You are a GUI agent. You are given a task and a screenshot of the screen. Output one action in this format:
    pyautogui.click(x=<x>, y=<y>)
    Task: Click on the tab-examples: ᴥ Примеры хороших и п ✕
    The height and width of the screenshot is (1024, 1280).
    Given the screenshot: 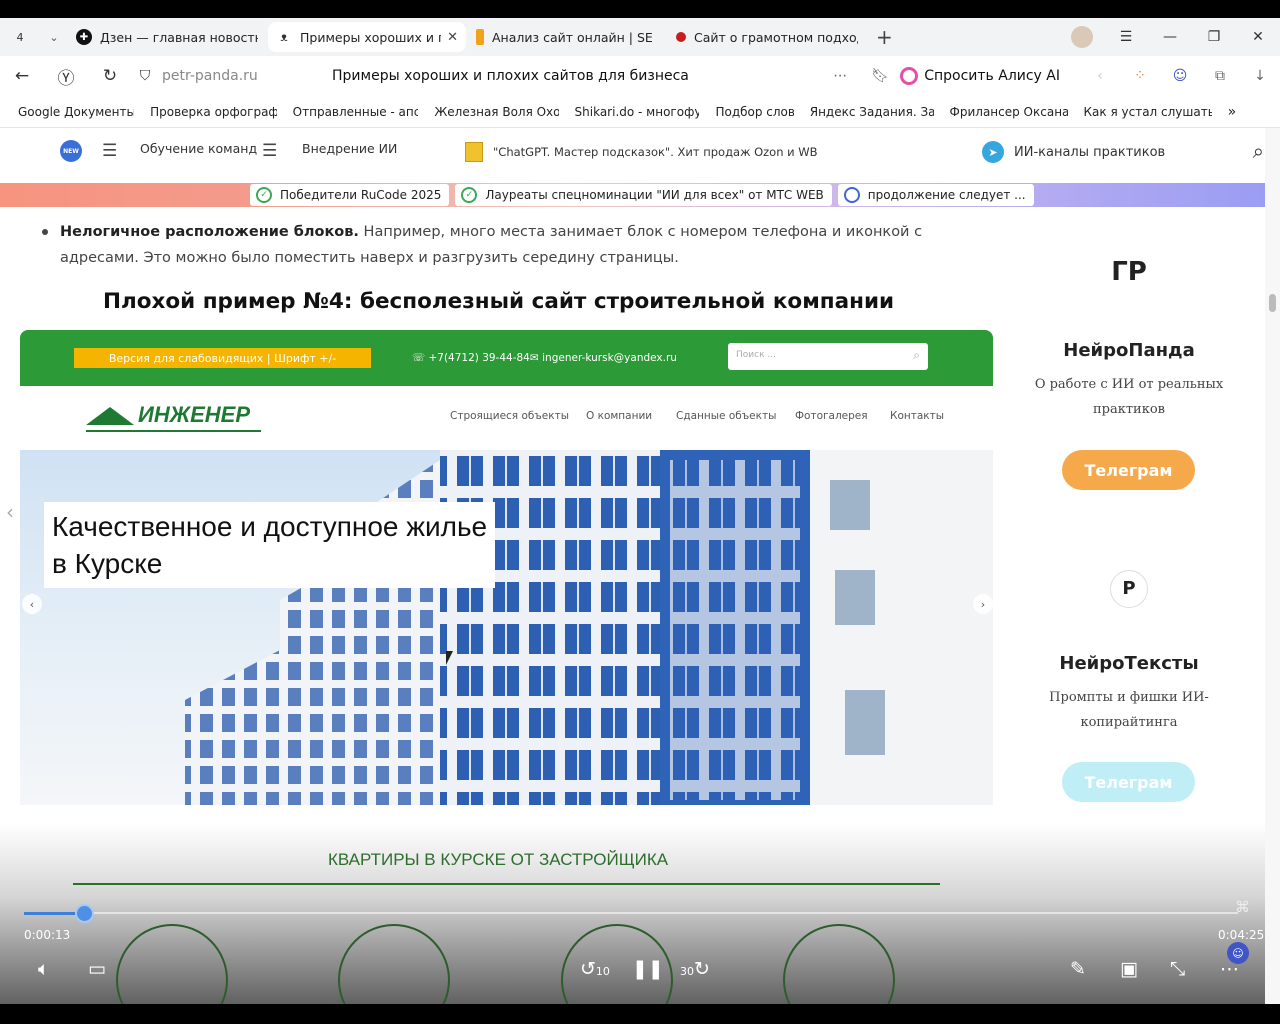 What is the action you would take?
    pyautogui.click(x=367, y=37)
    